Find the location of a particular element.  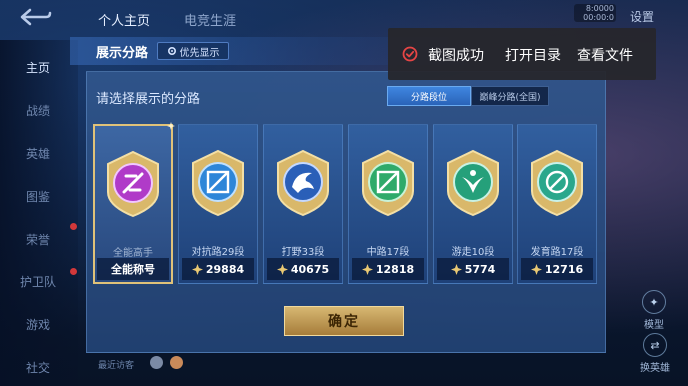

card-label: 发育路17段 is located at coordinates (557, 252).